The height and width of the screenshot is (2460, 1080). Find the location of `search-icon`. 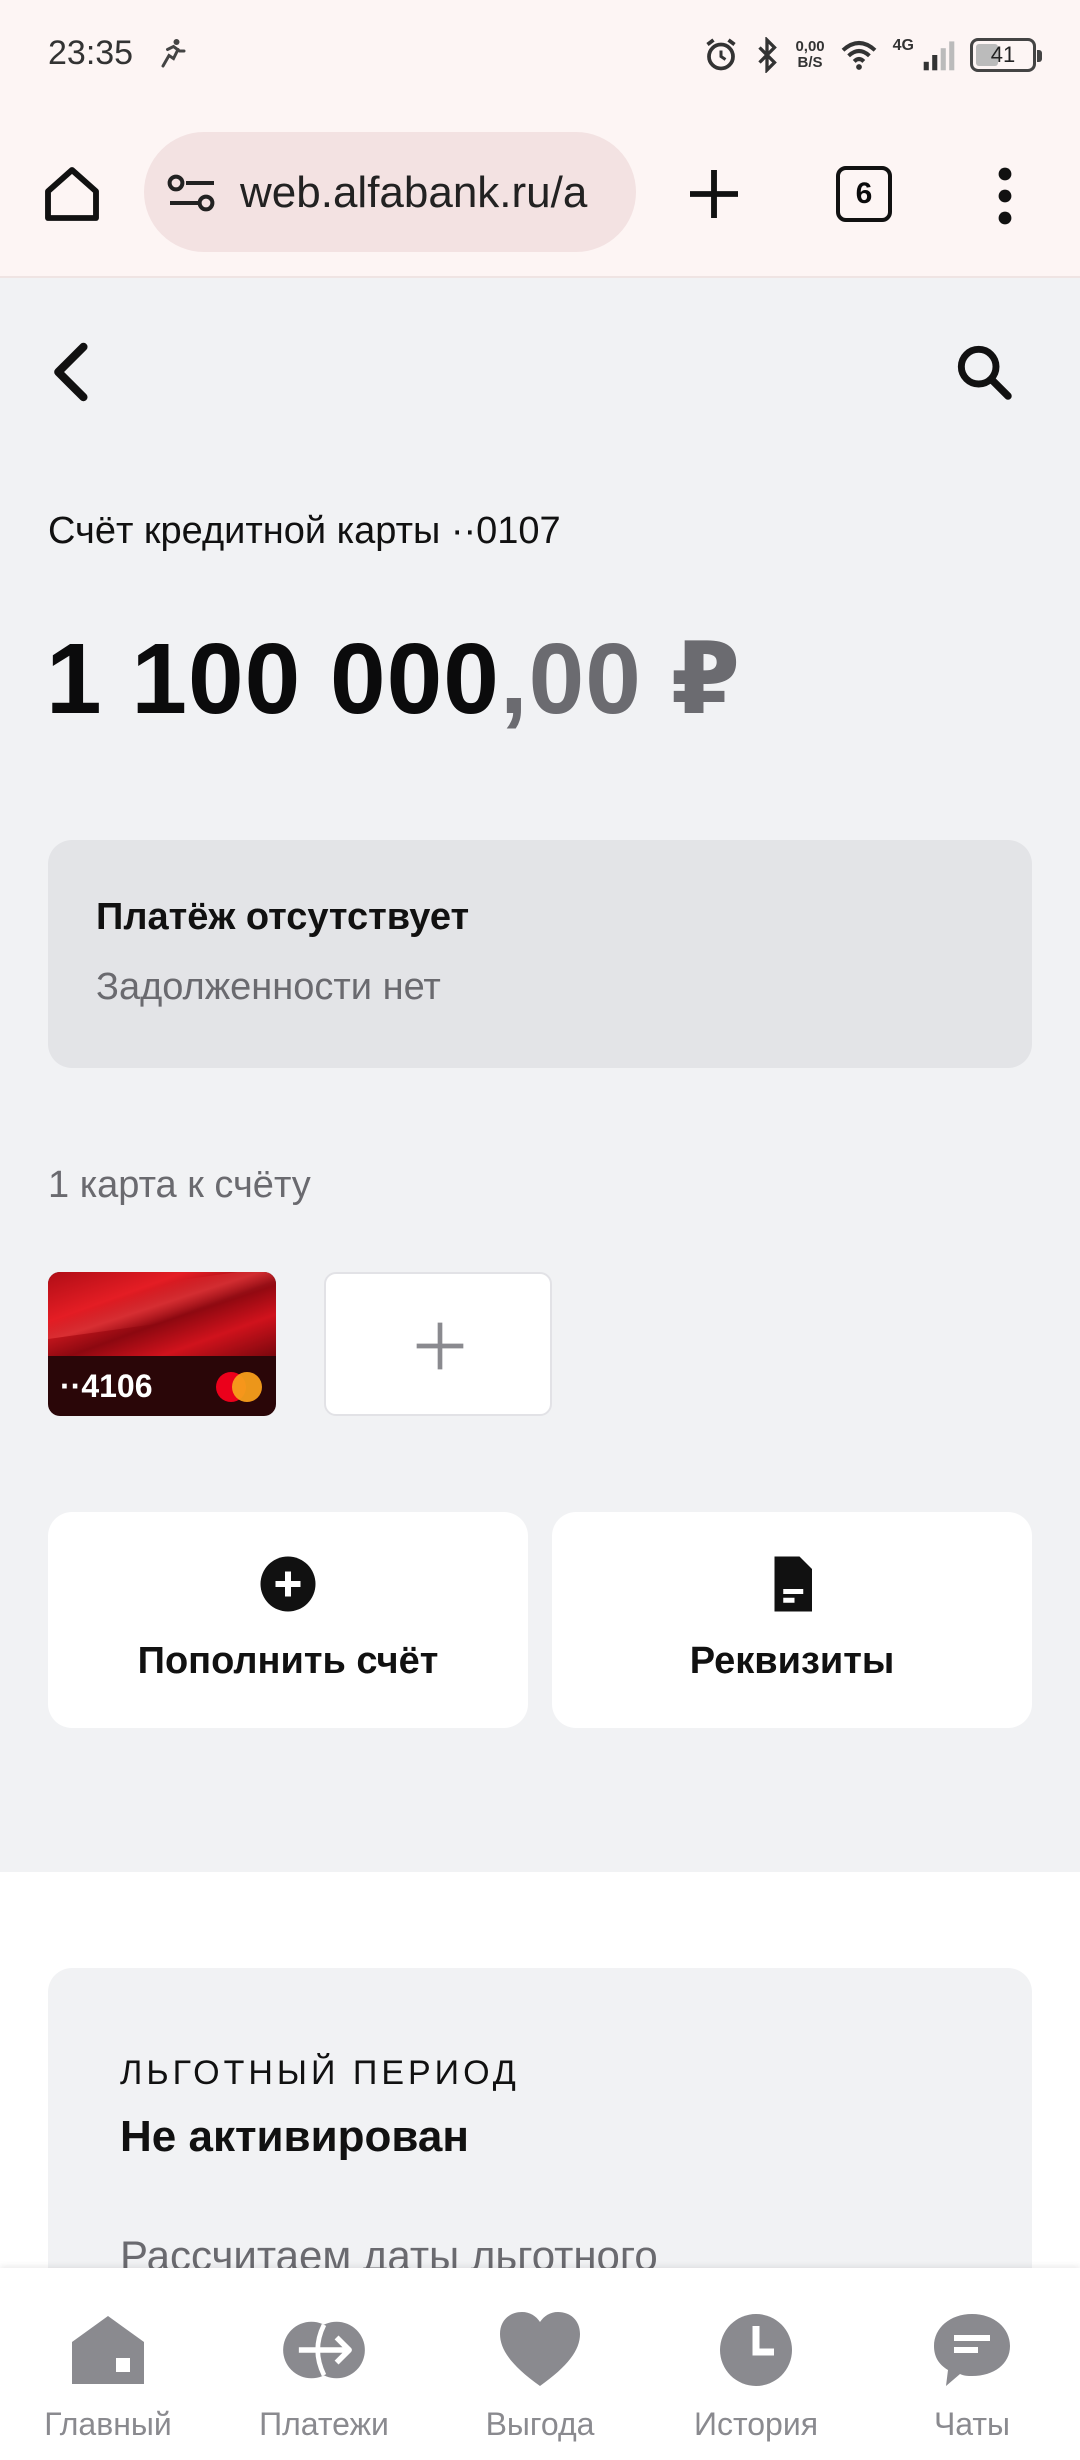

search-icon is located at coordinates (984, 372).